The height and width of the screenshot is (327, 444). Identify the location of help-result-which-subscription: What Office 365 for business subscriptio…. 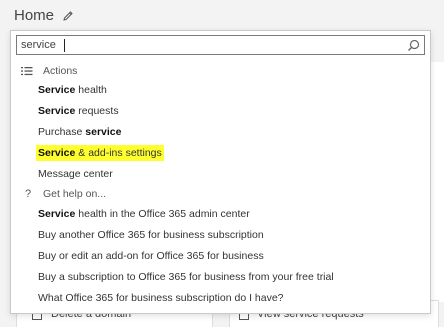
(161, 298).